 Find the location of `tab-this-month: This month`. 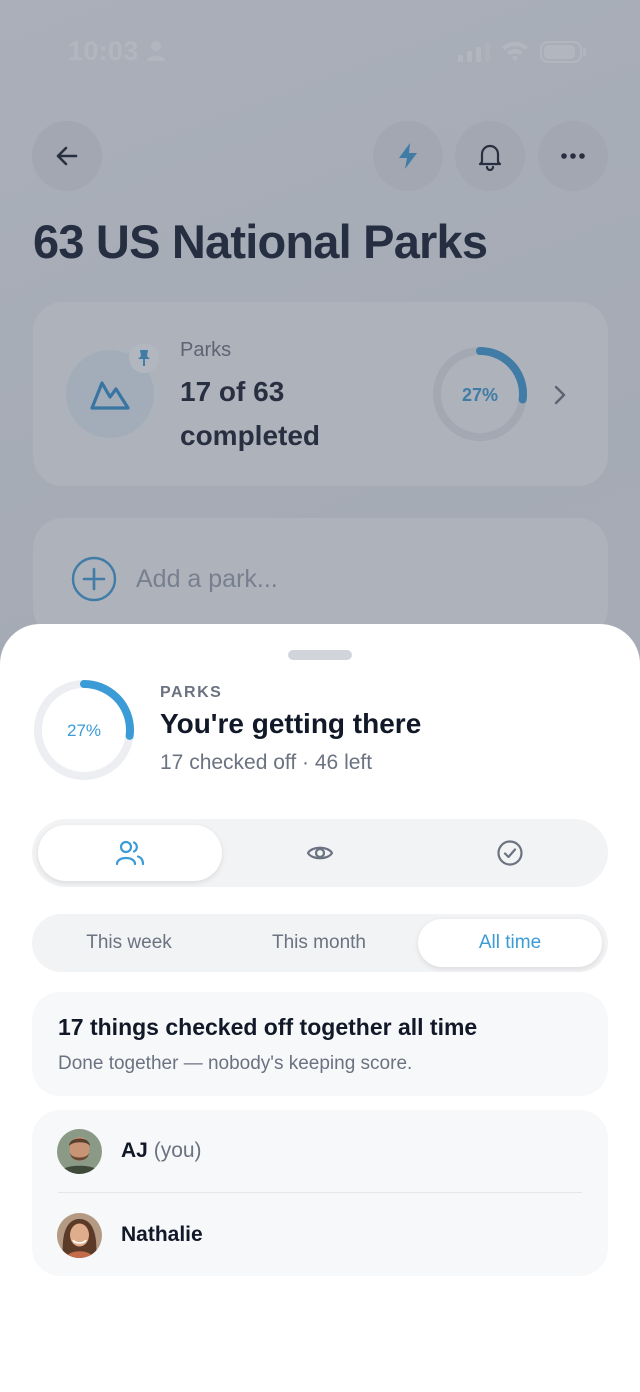

tab-this-month: This month is located at coordinates (319, 943).